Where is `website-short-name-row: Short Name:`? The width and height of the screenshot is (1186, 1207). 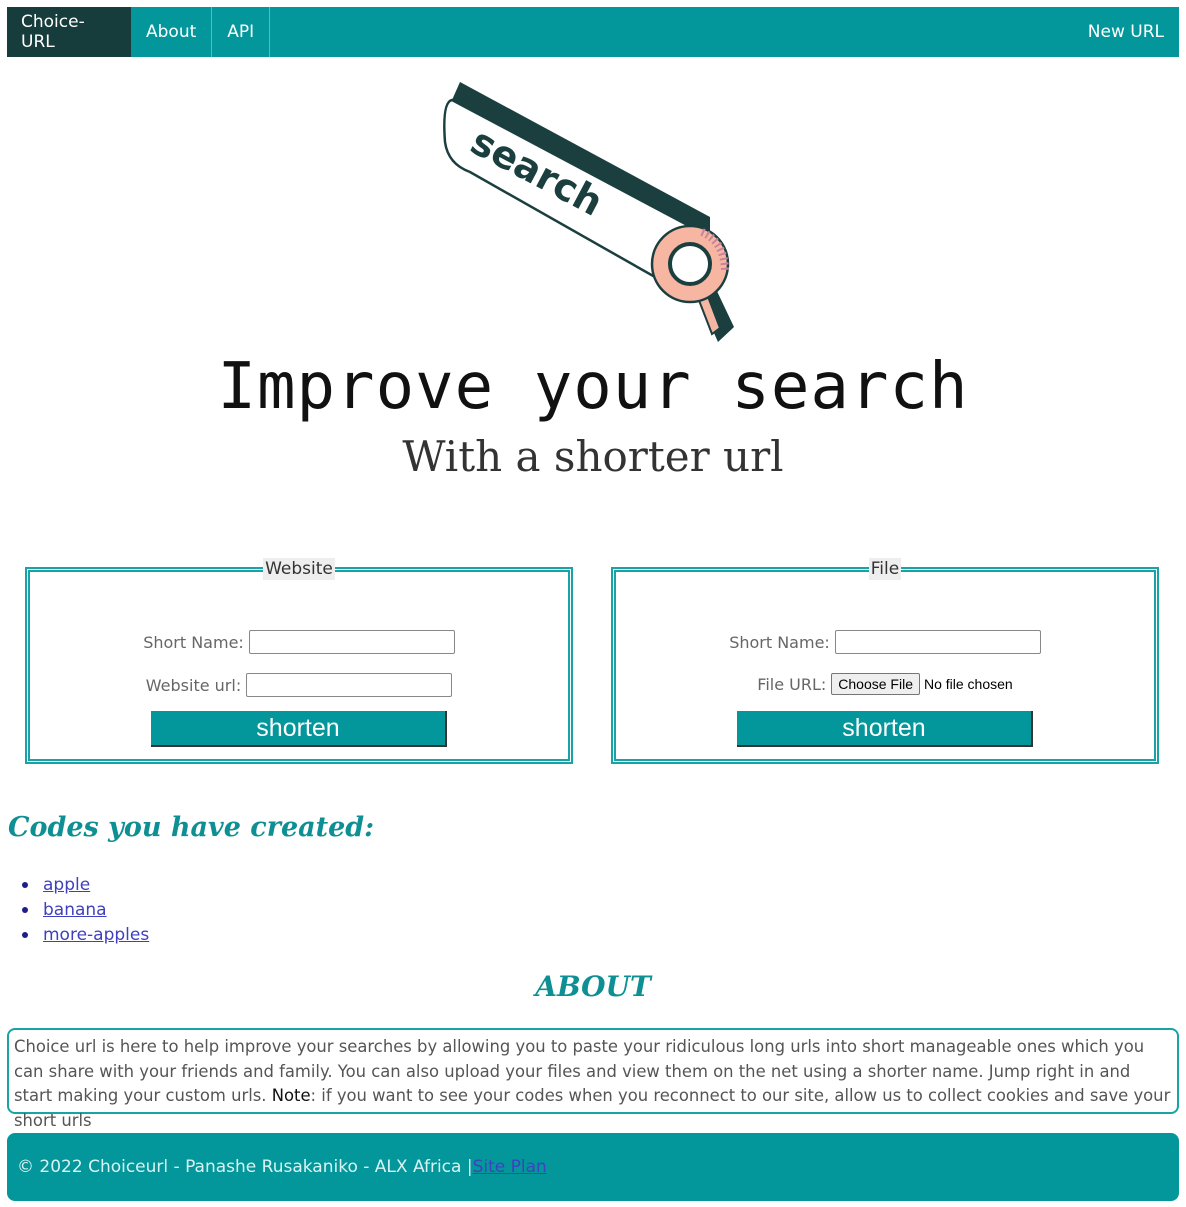 website-short-name-row: Short Name: is located at coordinates (299, 642).